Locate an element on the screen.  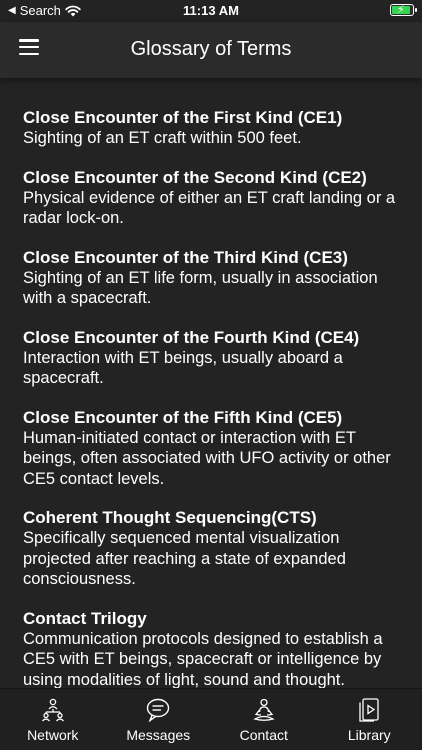
term-definition: Sighting of an ET craft within 500 feet. is located at coordinates (162, 138).